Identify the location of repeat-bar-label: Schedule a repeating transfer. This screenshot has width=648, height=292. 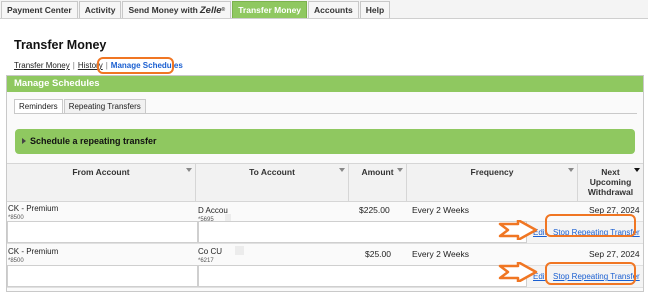
(93, 141).